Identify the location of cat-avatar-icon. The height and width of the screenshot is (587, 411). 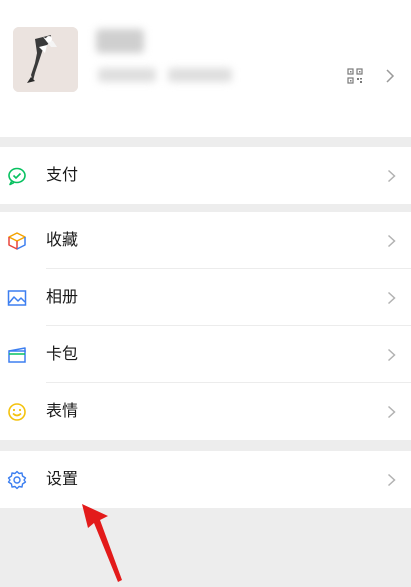
(45, 59).